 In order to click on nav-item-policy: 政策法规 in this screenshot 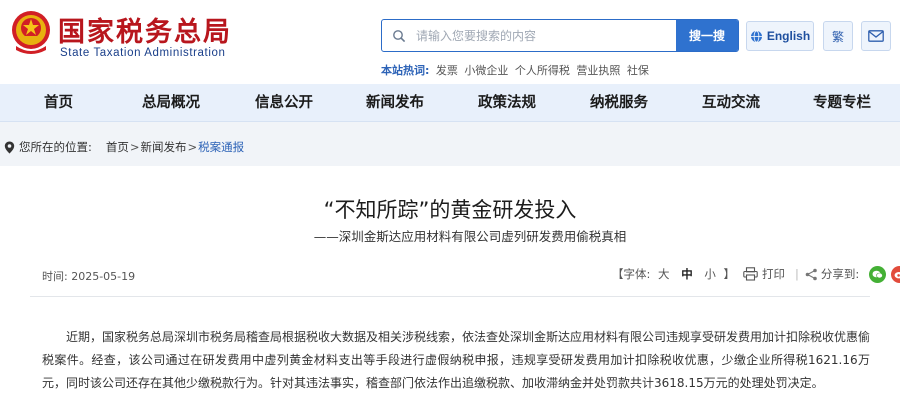, I will do `click(507, 103)`.